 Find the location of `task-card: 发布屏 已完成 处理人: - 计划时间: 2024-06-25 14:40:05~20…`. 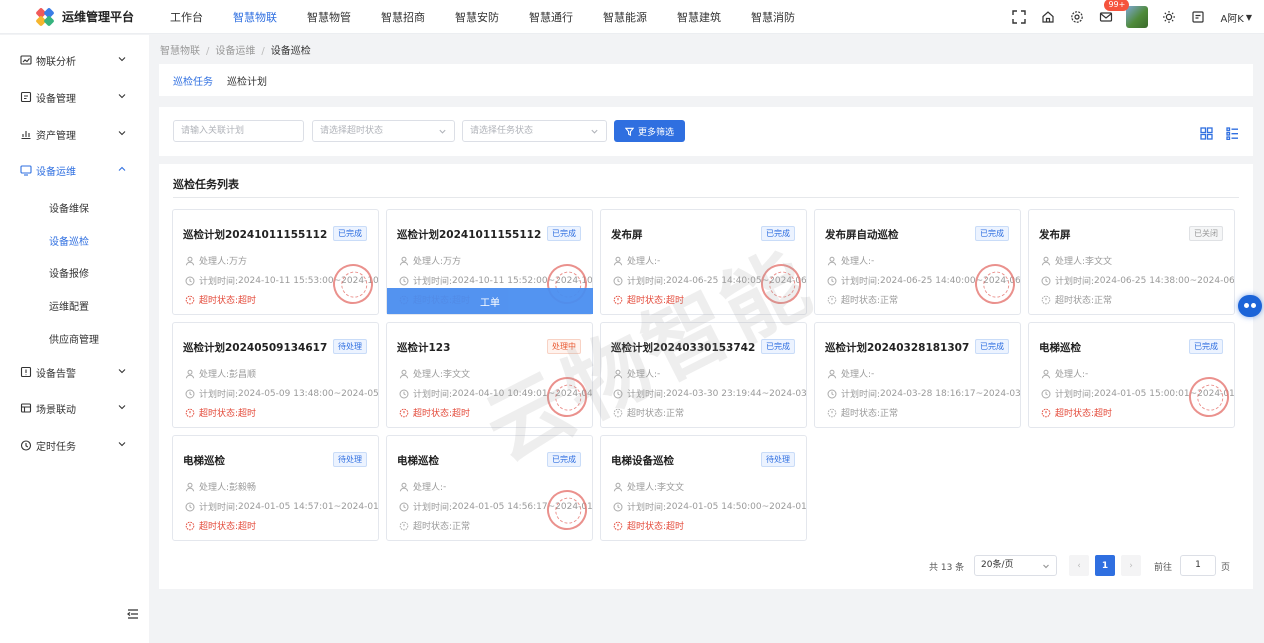

task-card: 发布屏 已完成 处理人: - 计划时间: 2024-06-25 14:40:05~20… is located at coordinates (703, 262).